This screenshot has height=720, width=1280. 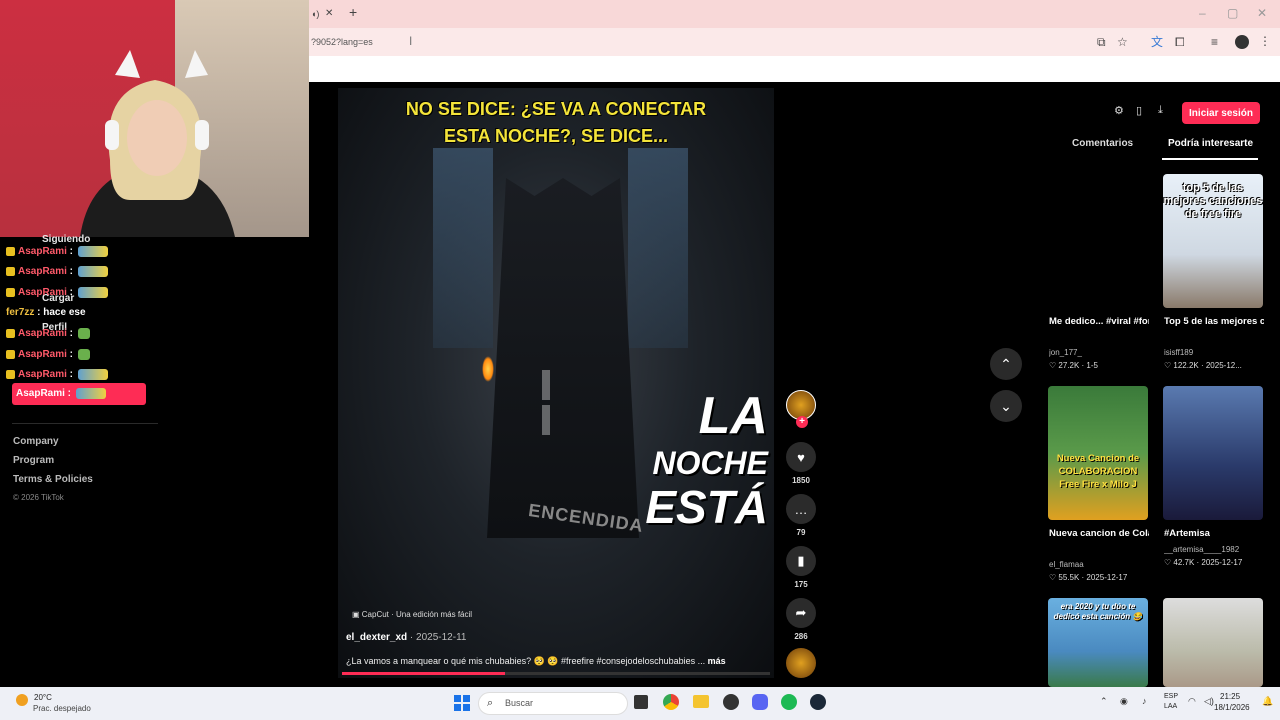 What do you see at coordinates (1214, 352) in the screenshot?
I see `video-card-author: isisff189` at bounding box center [1214, 352].